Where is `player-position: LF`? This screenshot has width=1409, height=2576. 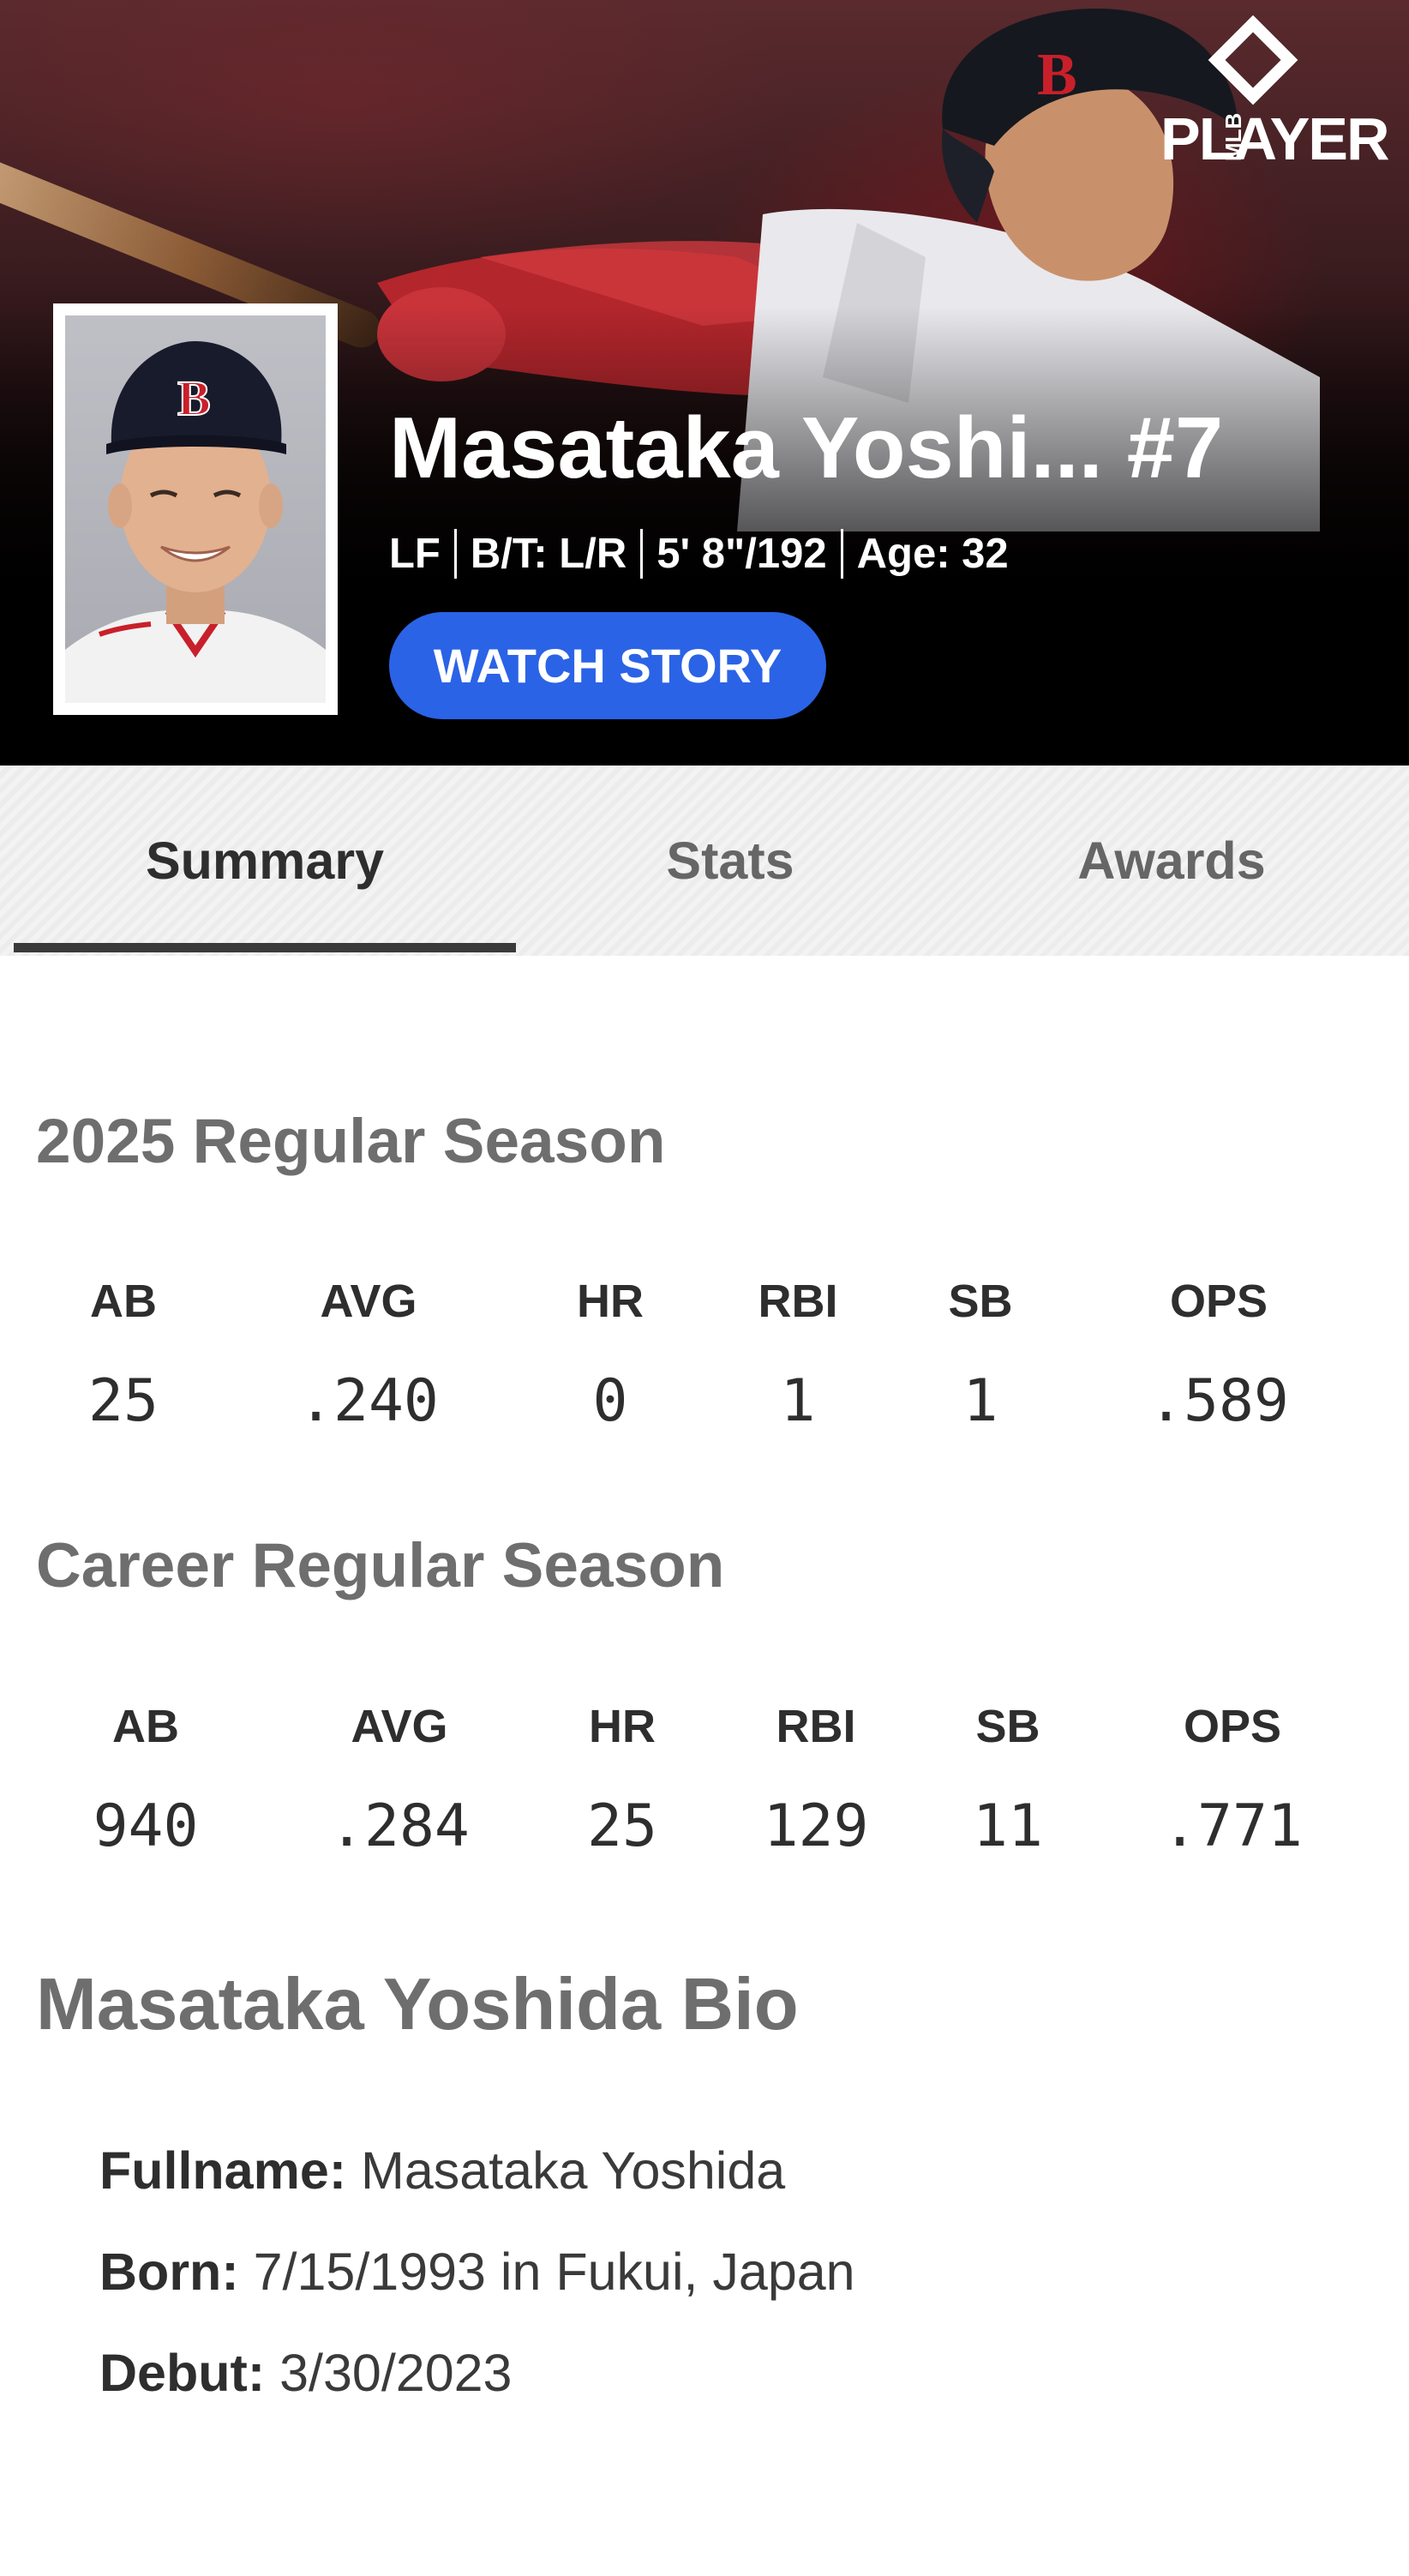 player-position: LF is located at coordinates (415, 554).